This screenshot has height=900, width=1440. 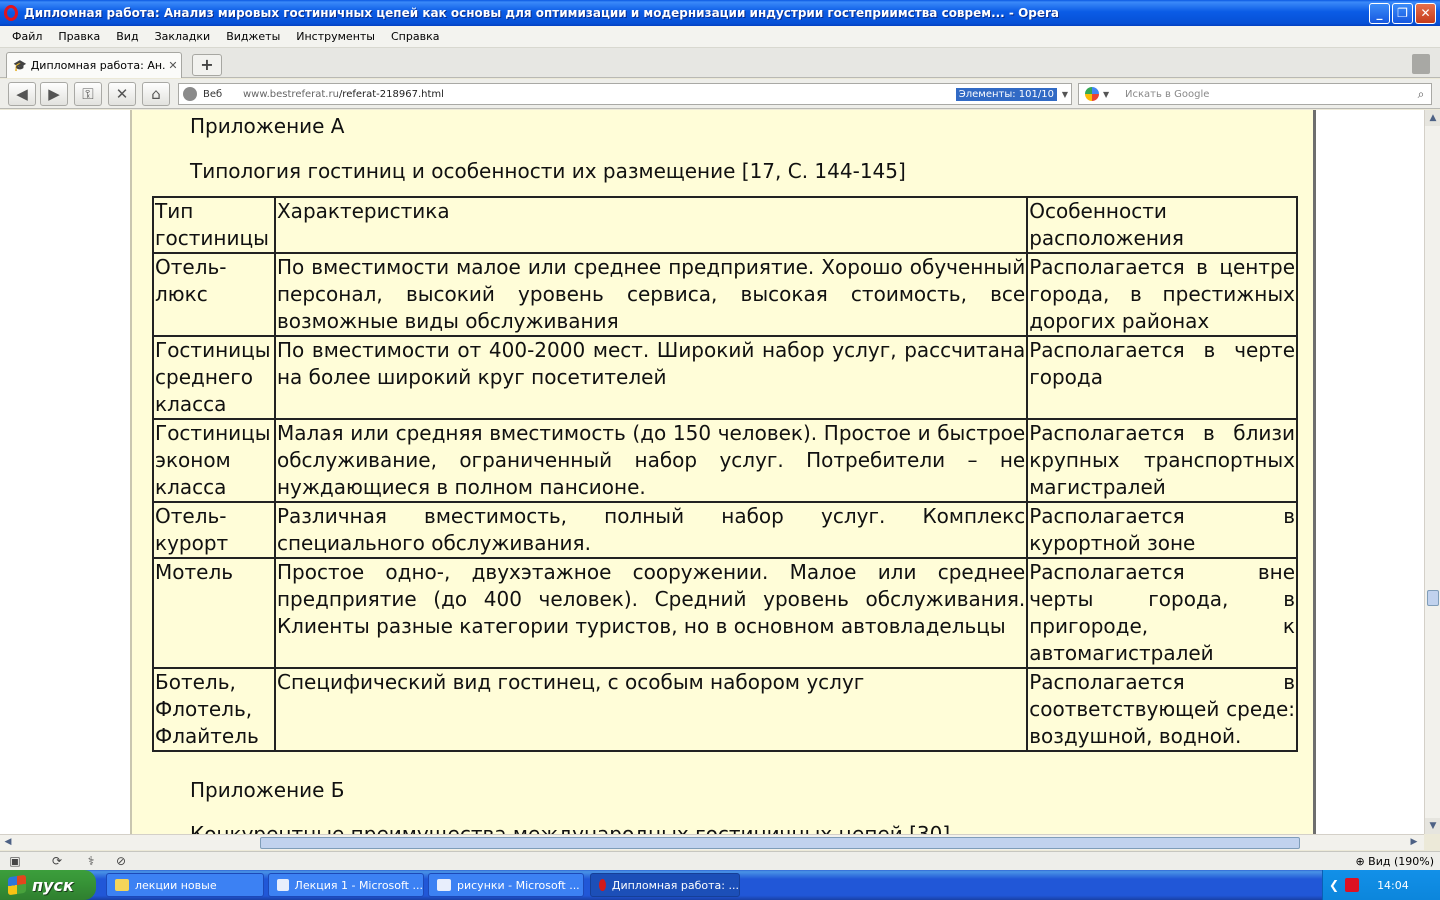 I want to click on opera-icon, so click(x=602, y=885).